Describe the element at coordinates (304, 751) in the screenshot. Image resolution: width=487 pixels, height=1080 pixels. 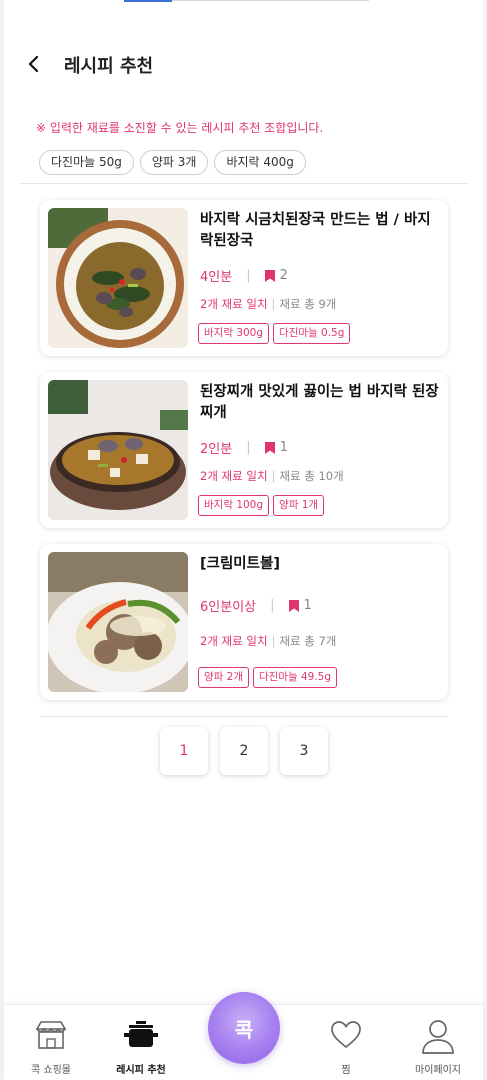
I see `page-button-3: 3` at that location.